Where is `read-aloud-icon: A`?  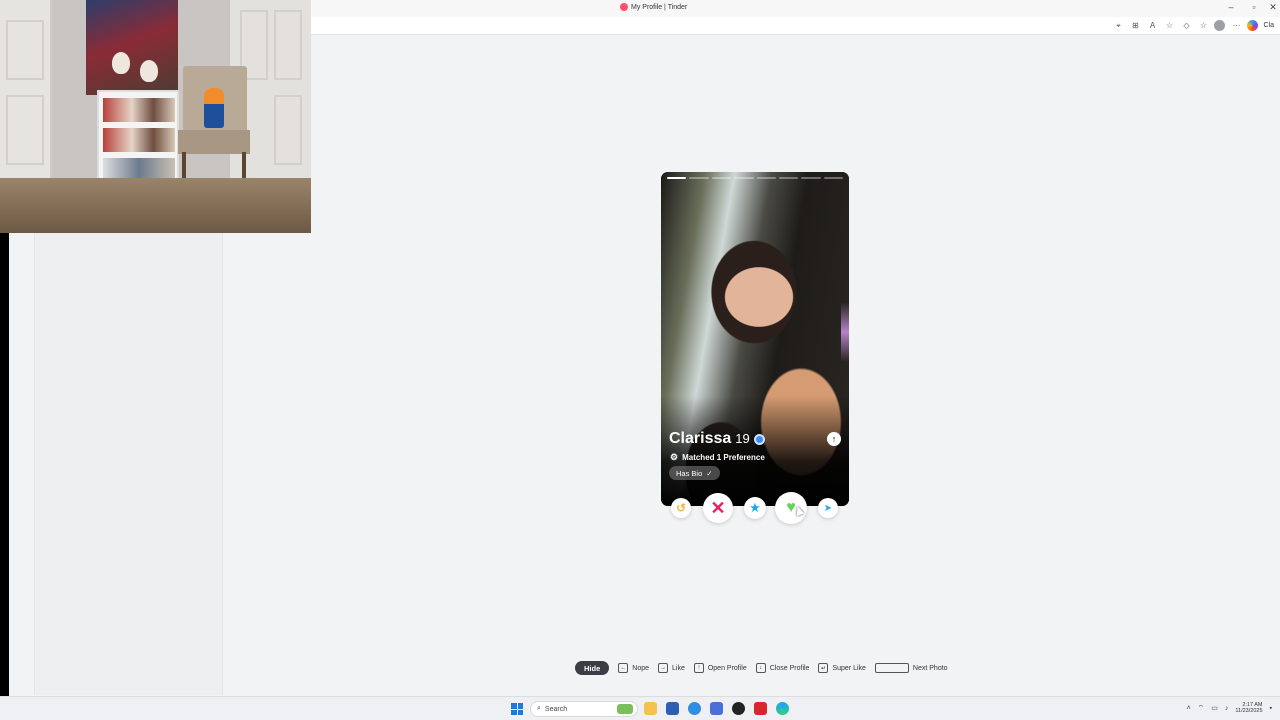 read-aloud-icon: A is located at coordinates (1152, 25).